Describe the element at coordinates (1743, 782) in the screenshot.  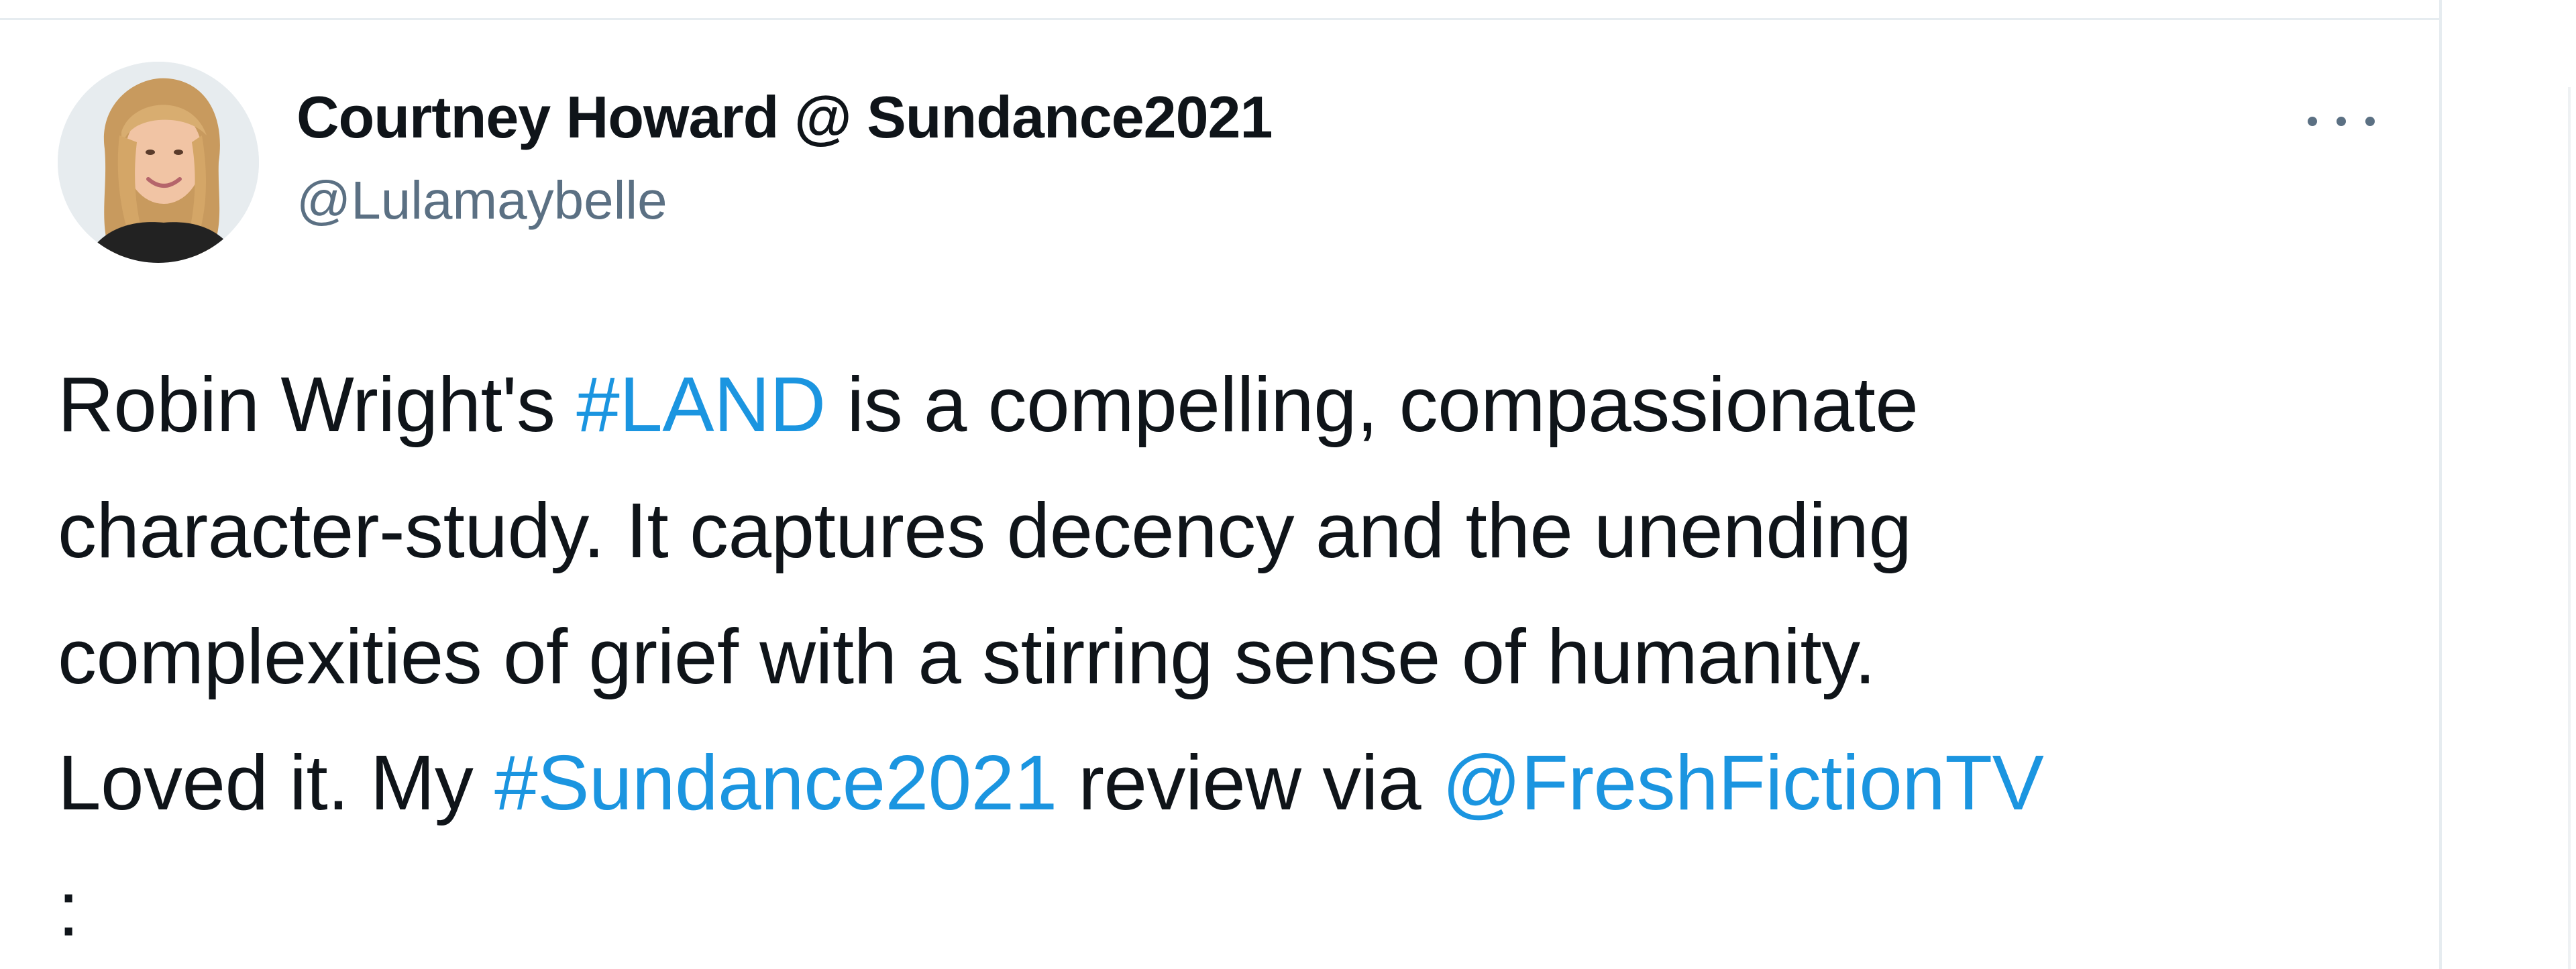
I see `mention-freshfictiontv-link: @FreshFictionTV` at that location.